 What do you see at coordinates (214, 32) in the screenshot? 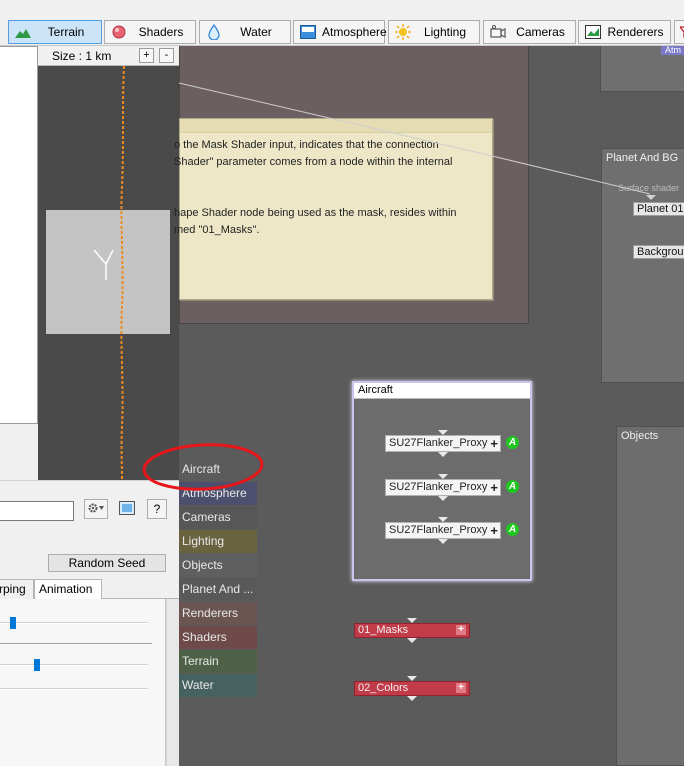
I see `water-drop-icon` at bounding box center [214, 32].